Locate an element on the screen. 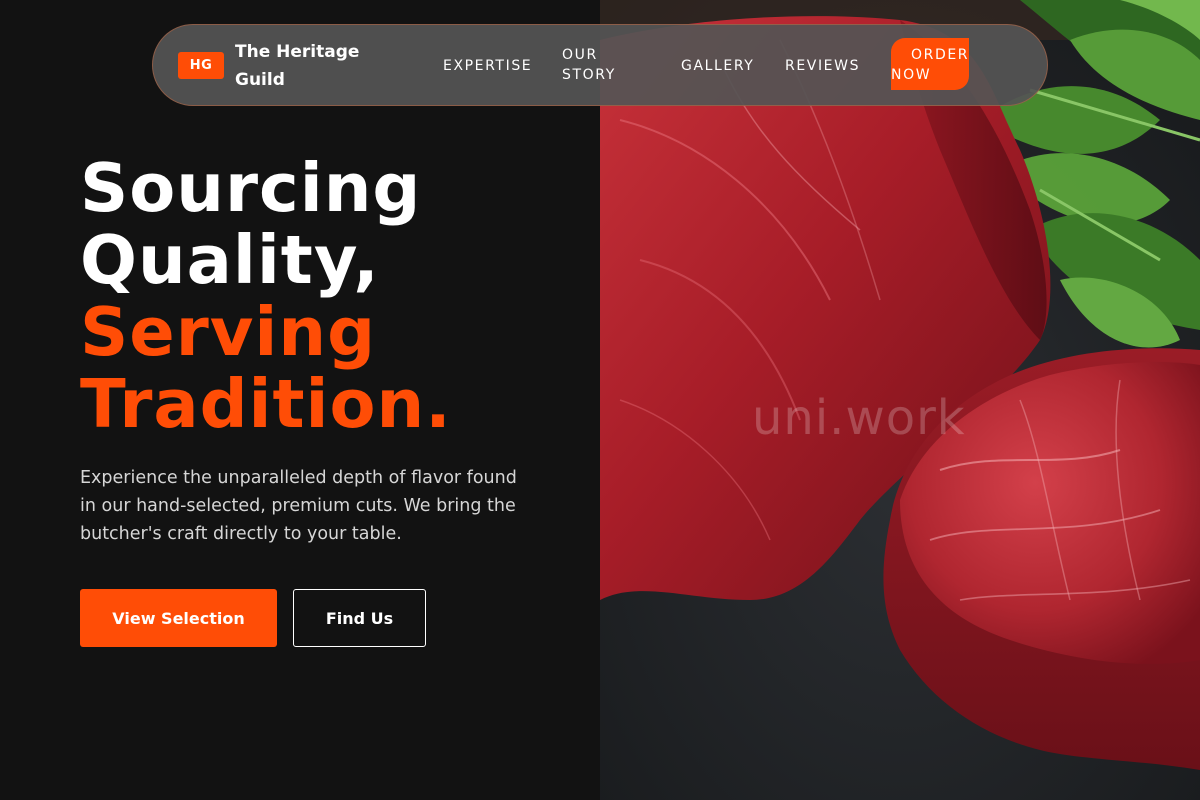  nav-link-our-story: OUR STORY is located at coordinates (602, 65).